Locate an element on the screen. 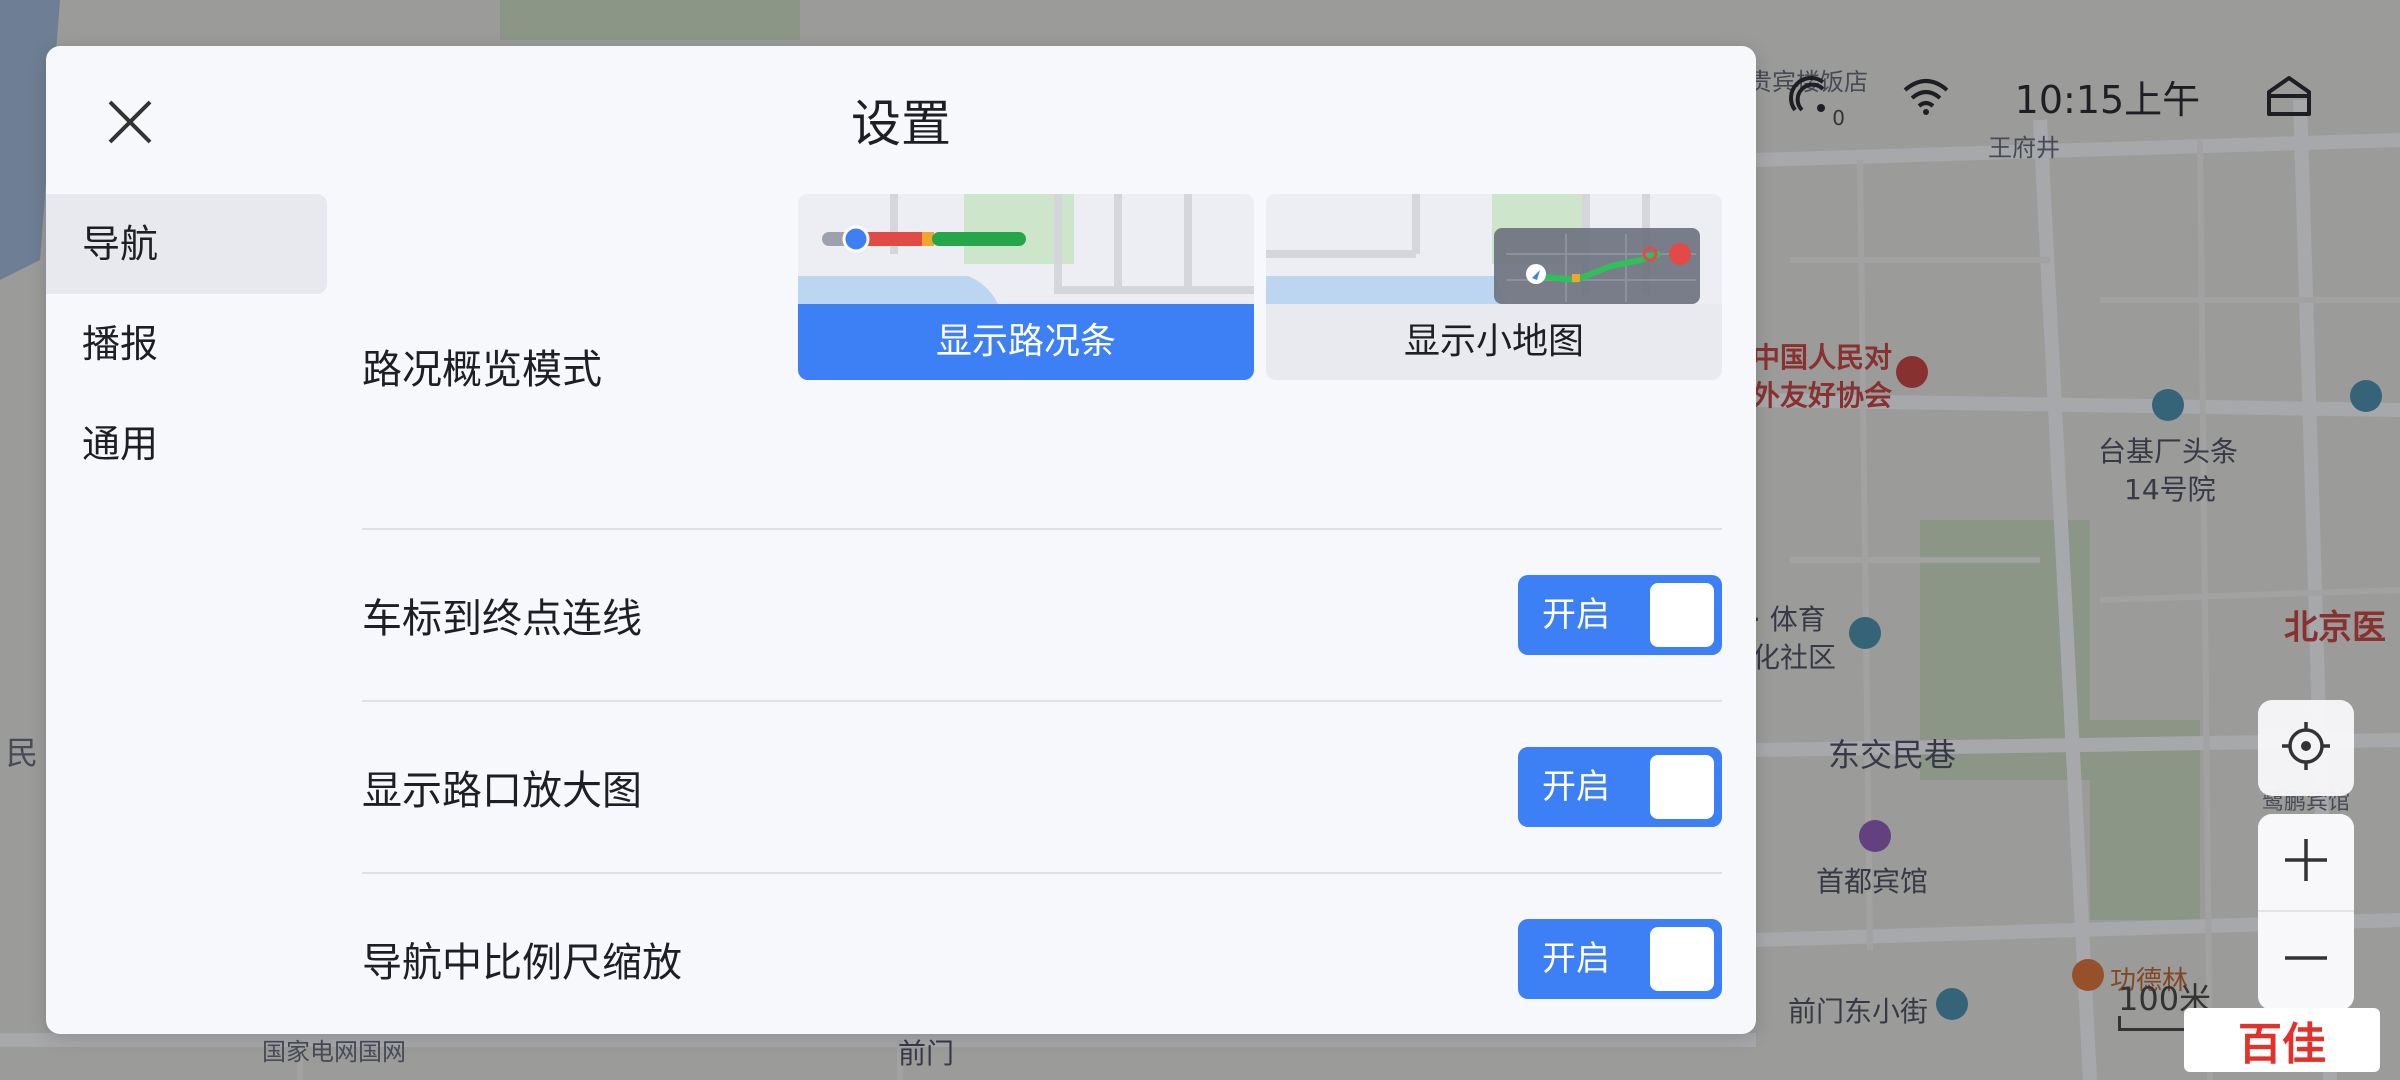  zoom-in-icon is located at coordinates (2306, 862).